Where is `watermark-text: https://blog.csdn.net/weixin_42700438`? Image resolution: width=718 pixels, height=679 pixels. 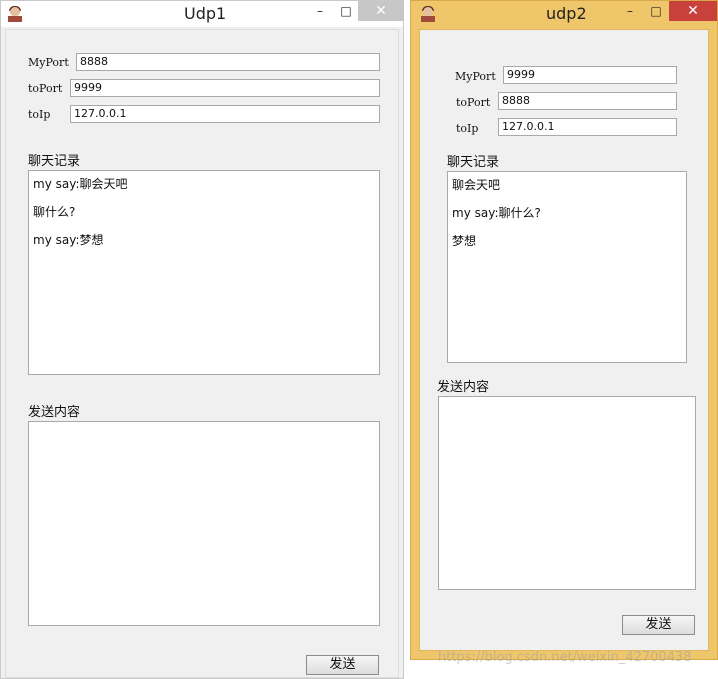 watermark-text: https://blog.csdn.net/weixin_42700438 is located at coordinates (565, 657).